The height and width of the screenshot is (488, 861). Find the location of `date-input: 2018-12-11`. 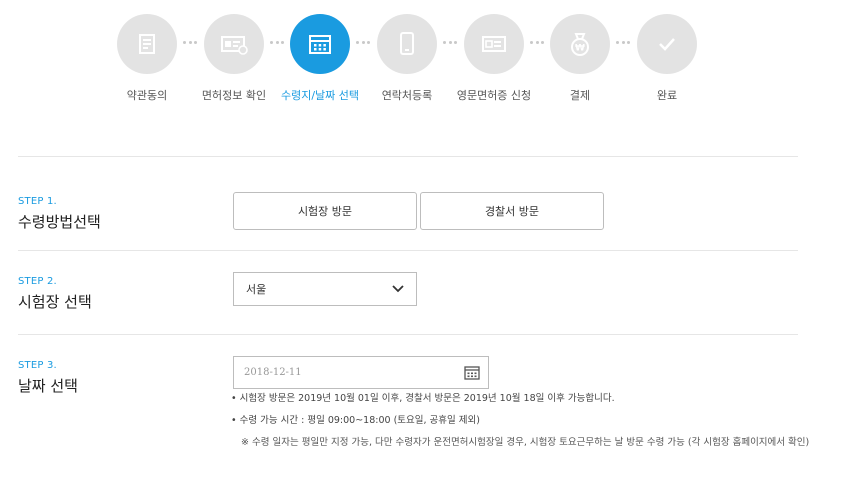

date-input: 2018-12-11 is located at coordinates (361, 372).